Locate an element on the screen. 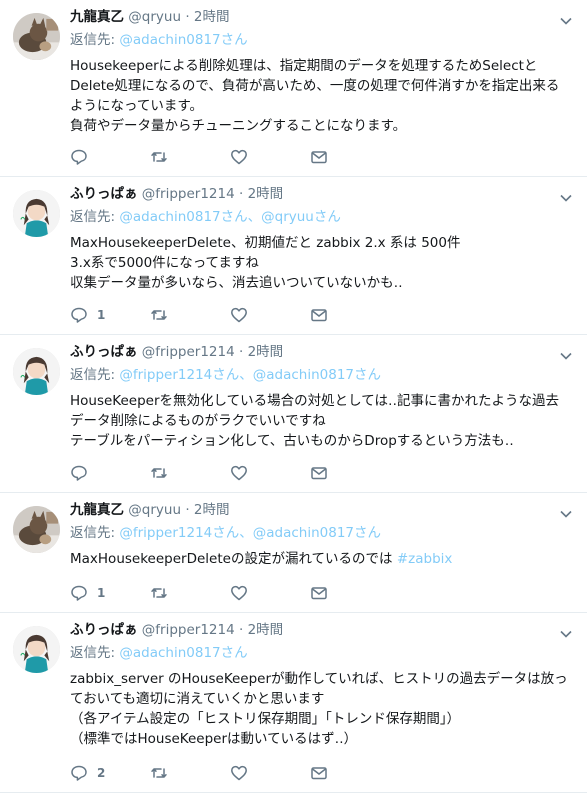  tweet-actions is located at coordinates (230, 473).